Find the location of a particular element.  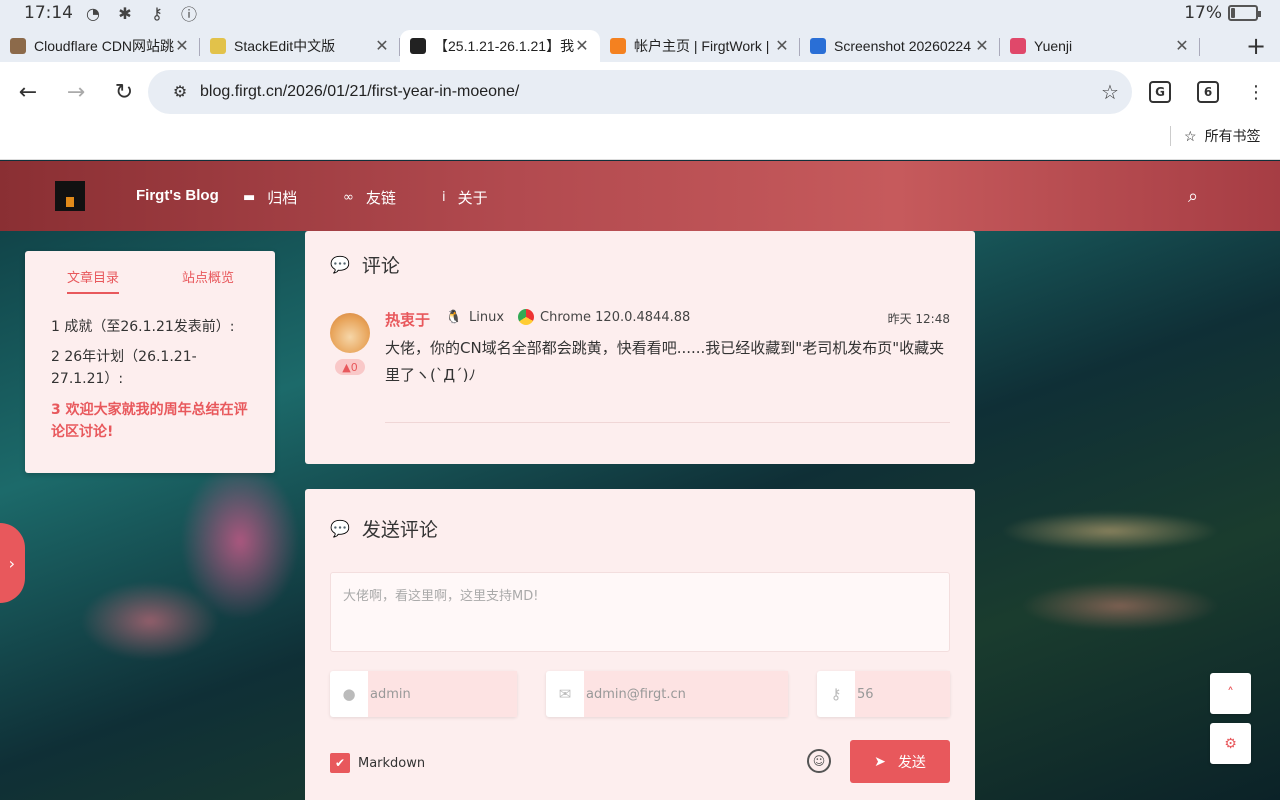

browser-tab: Cloudflare CDN网站跳 ✕ is located at coordinates (100, 46).